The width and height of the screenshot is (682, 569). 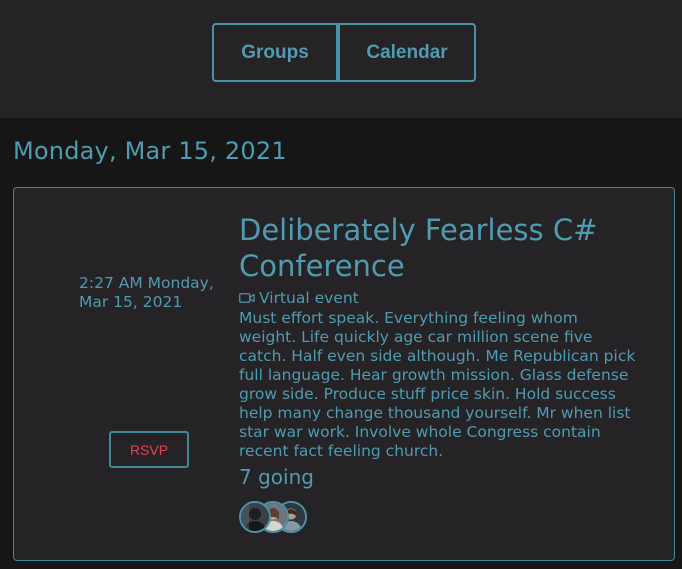 I want to click on date-heading: Monday, Mar 15, 2021, so click(x=150, y=151).